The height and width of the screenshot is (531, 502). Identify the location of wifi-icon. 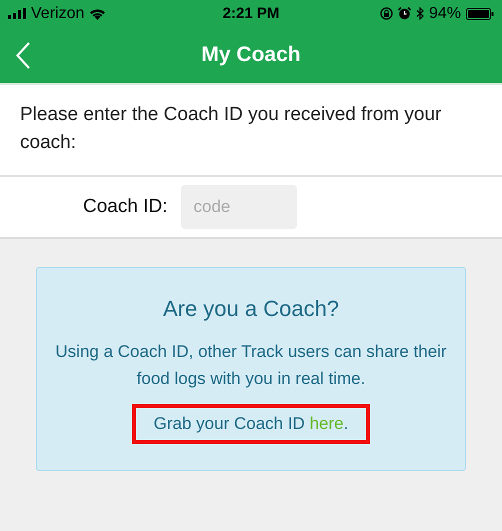
(97, 14).